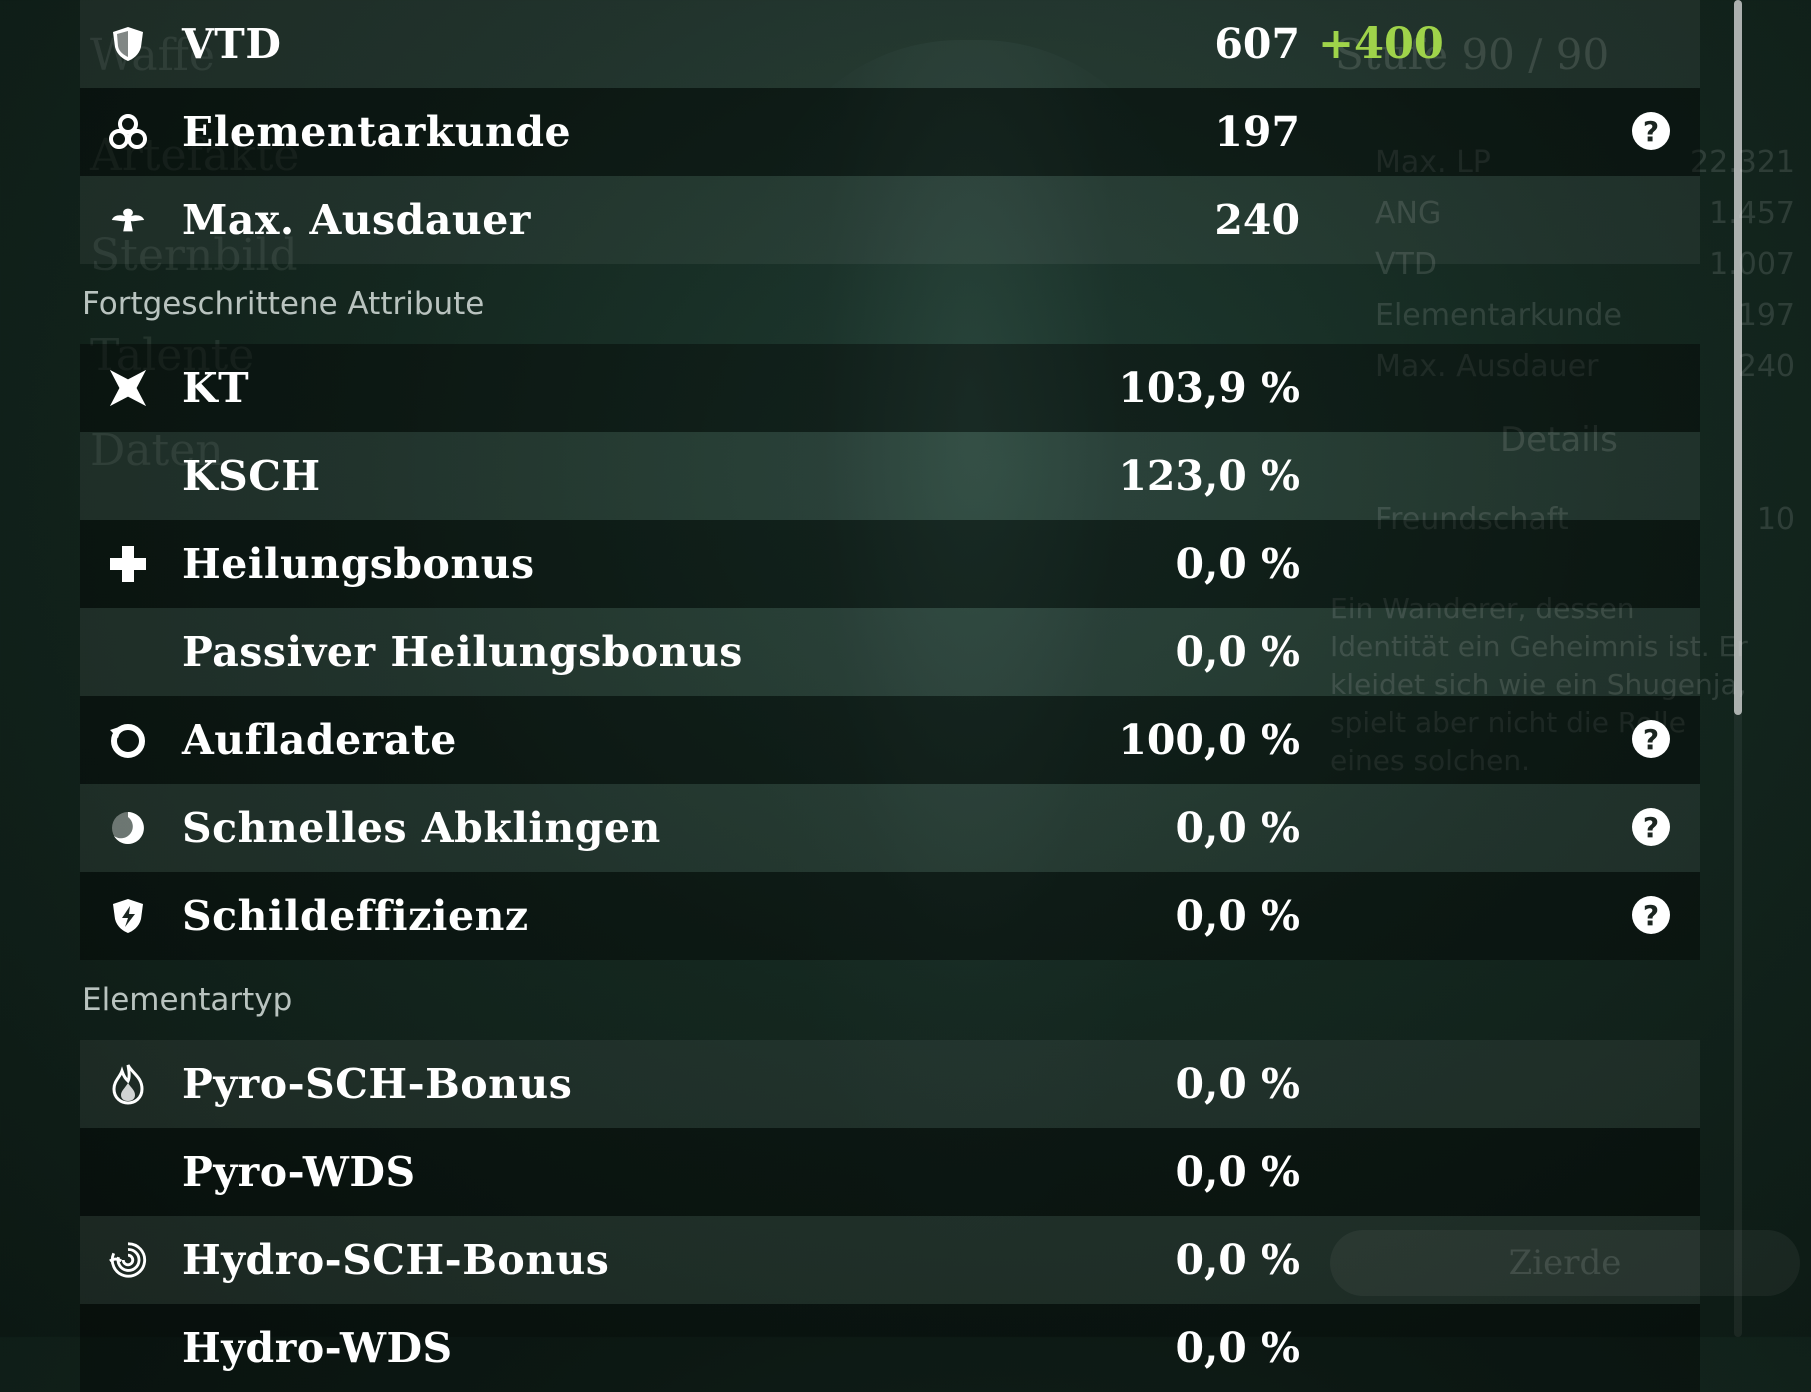 The image size is (1811, 1392). I want to click on stat-row-crit-rate: KT 103,9 %, so click(890, 388).